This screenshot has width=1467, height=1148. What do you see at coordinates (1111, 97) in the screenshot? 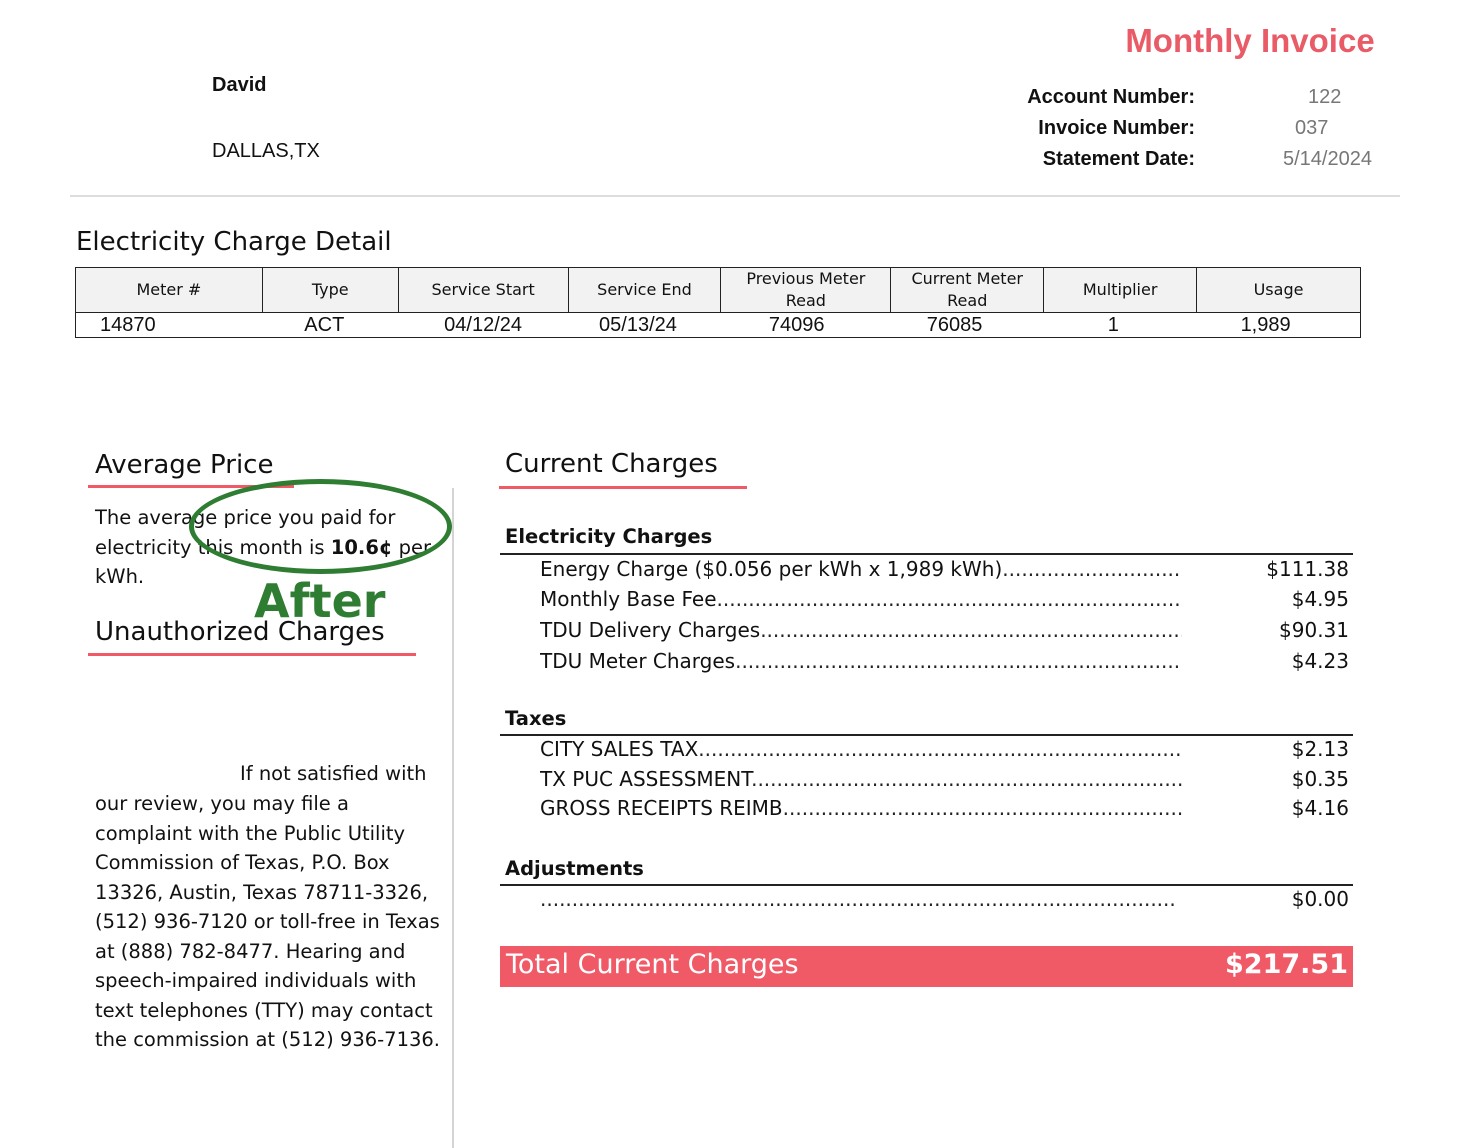
I see `account-number-label: Account Number:` at bounding box center [1111, 97].